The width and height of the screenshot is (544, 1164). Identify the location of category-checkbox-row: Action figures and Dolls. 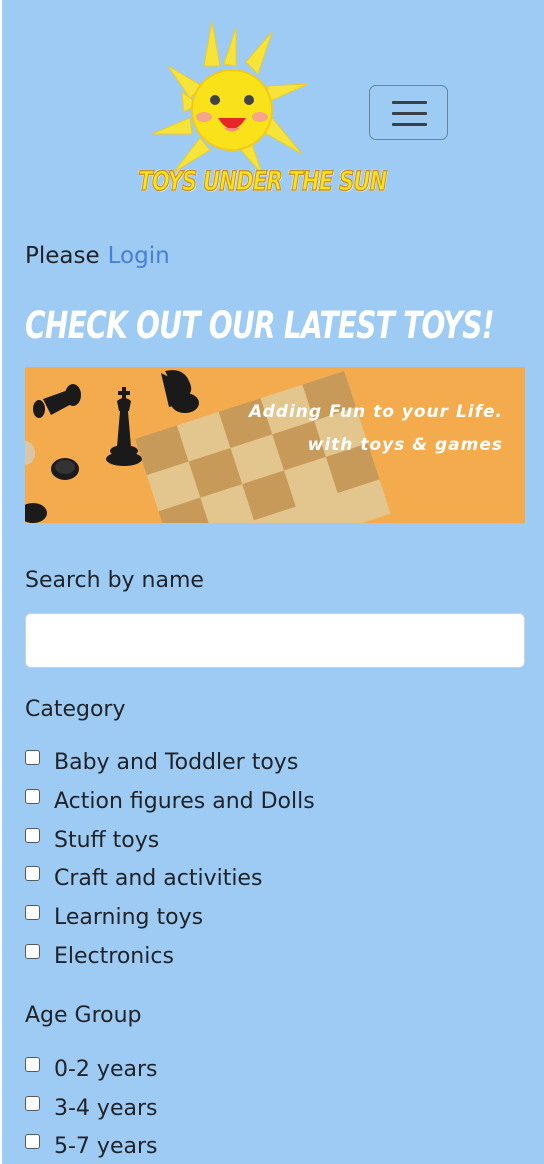
(170, 801).